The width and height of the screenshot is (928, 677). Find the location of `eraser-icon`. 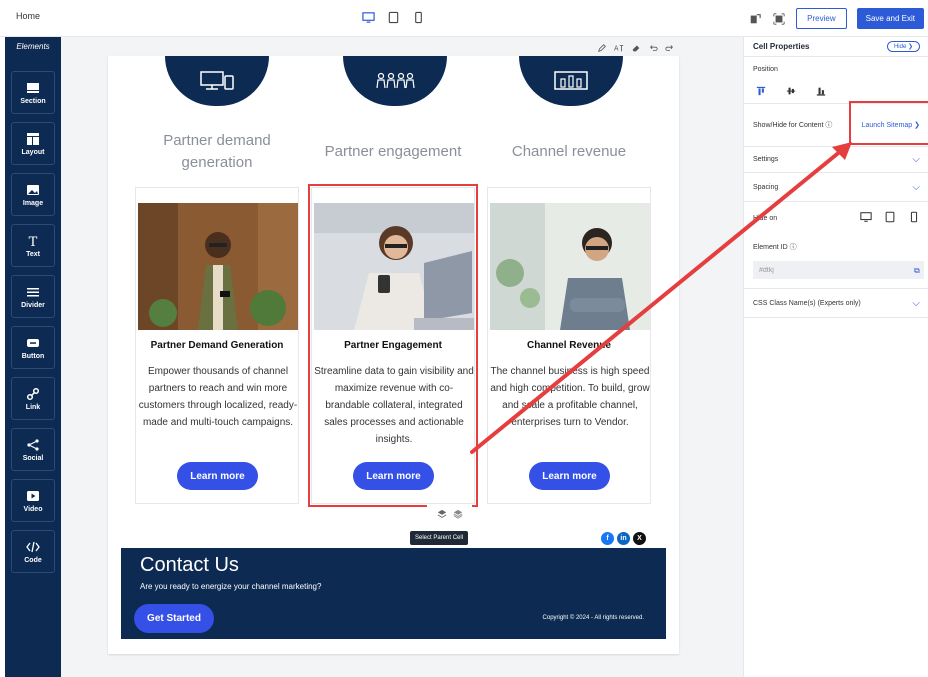

eraser-icon is located at coordinates (635, 47).